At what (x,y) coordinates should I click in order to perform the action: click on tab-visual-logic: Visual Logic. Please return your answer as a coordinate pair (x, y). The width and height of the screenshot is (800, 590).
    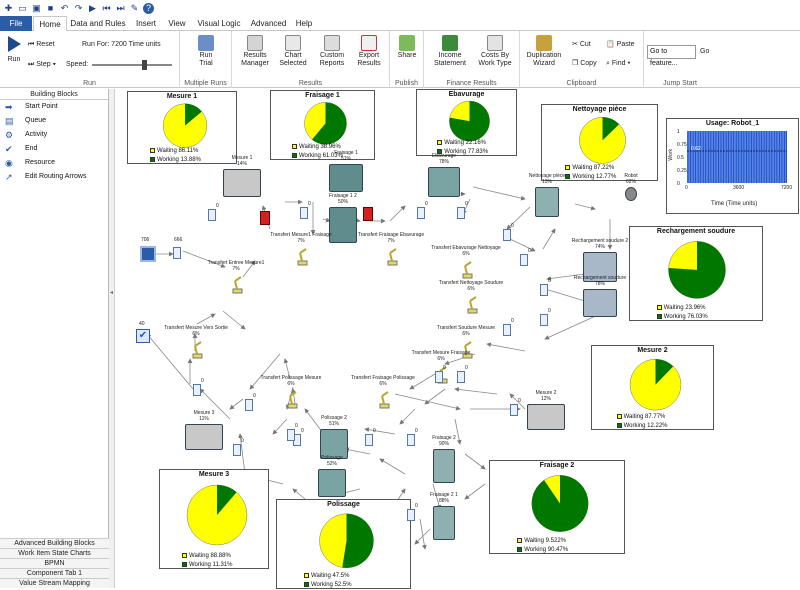
    Looking at the image, I should click on (219, 23).